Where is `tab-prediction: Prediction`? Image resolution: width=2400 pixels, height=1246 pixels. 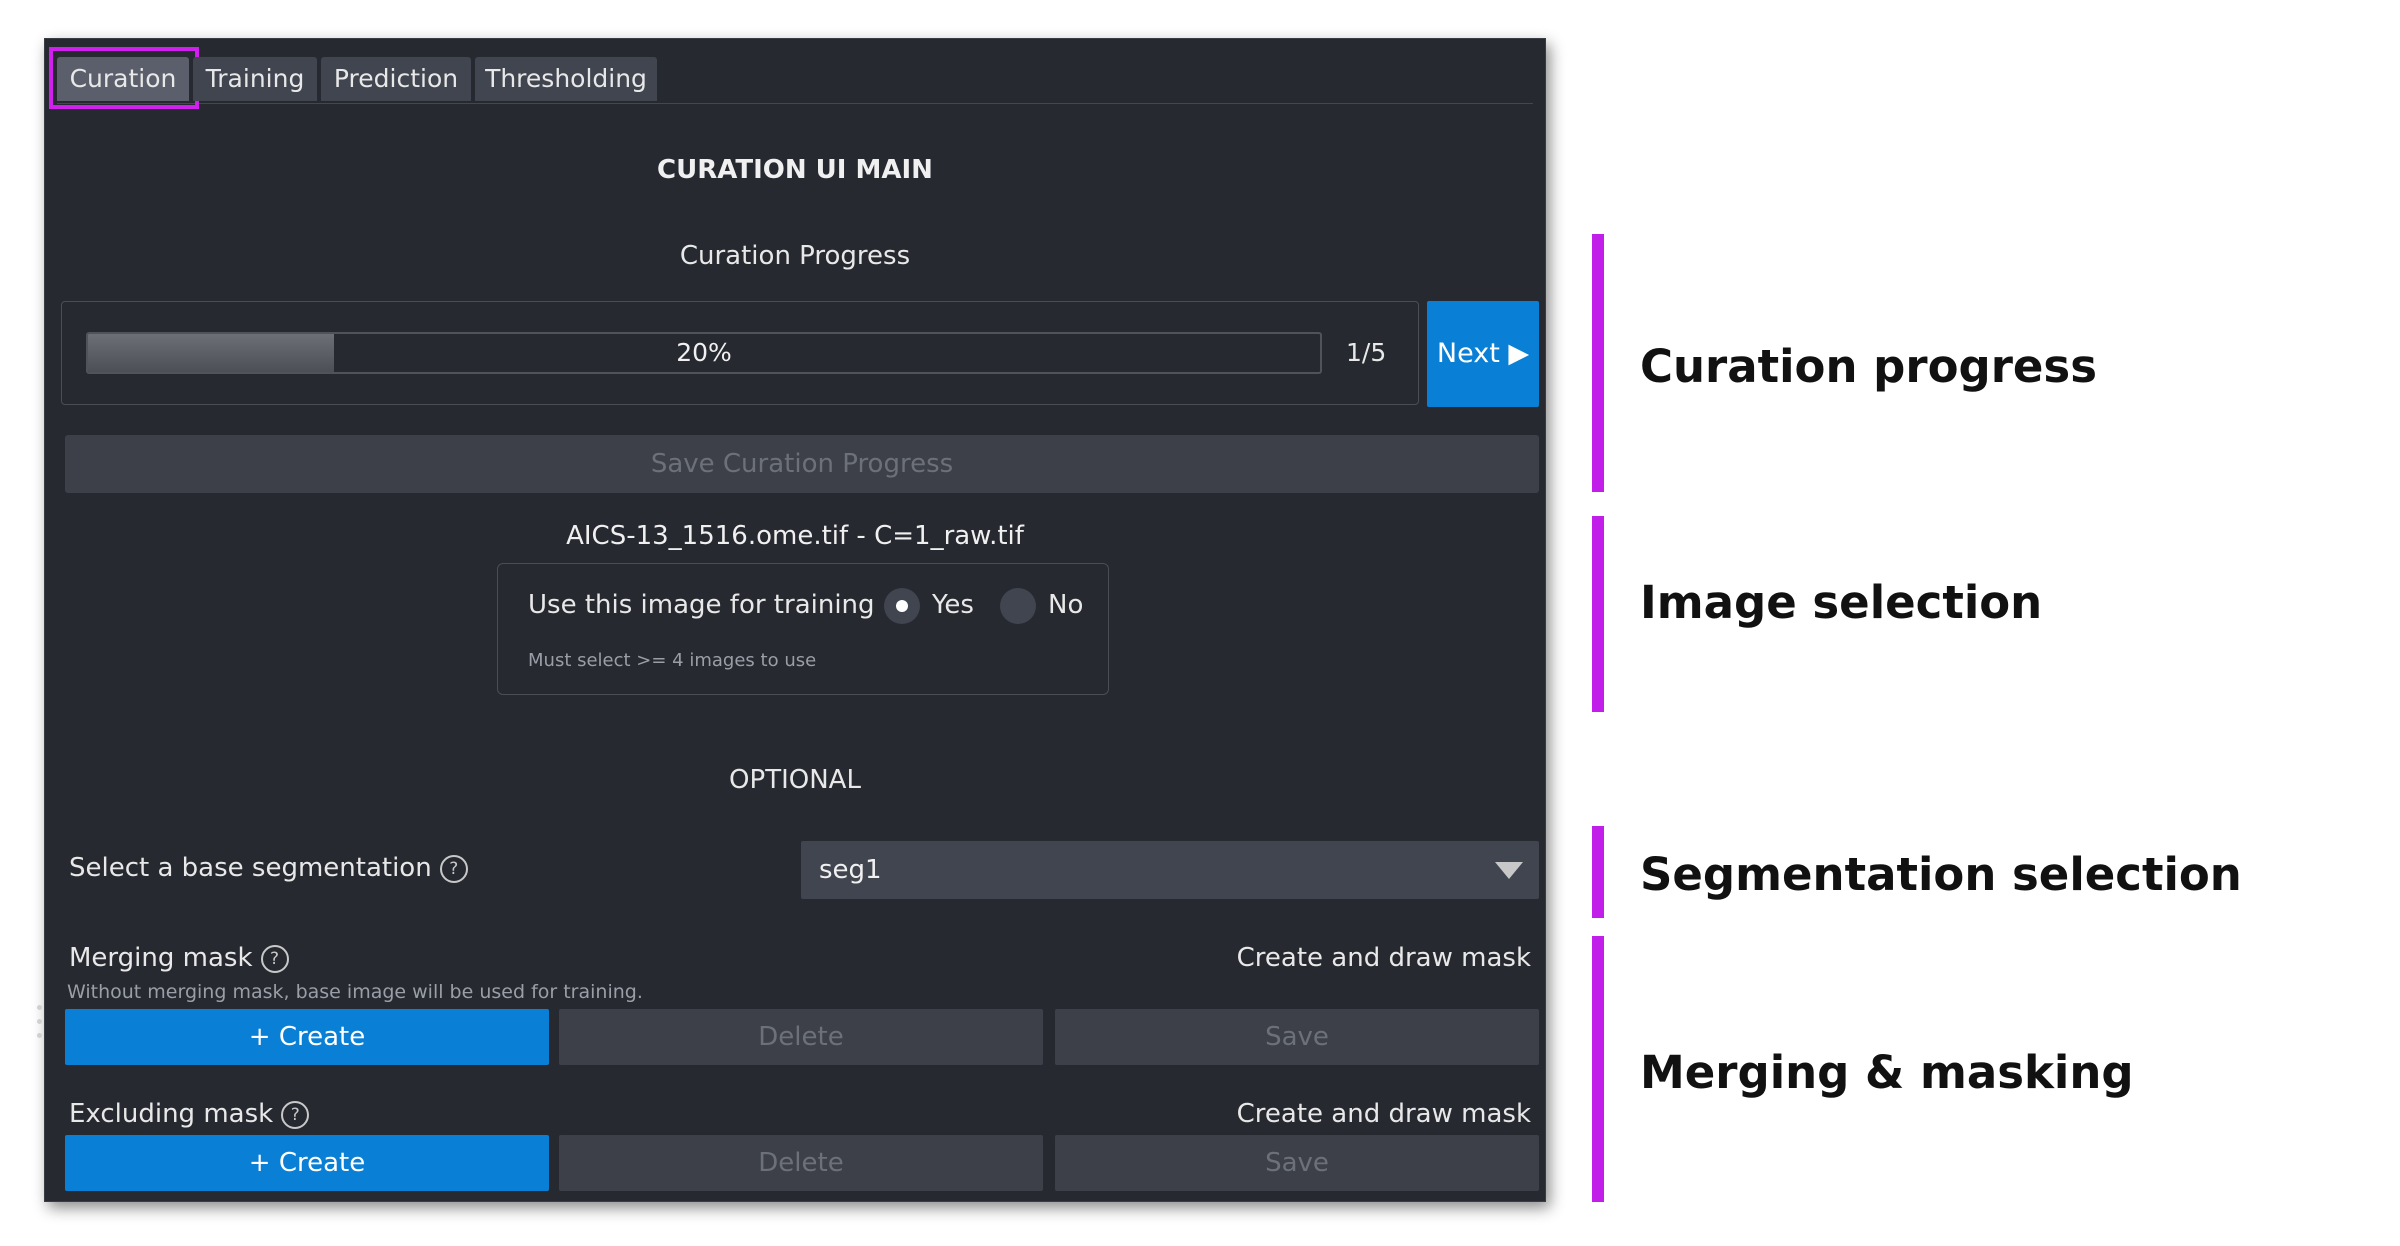 tab-prediction: Prediction is located at coordinates (396, 79).